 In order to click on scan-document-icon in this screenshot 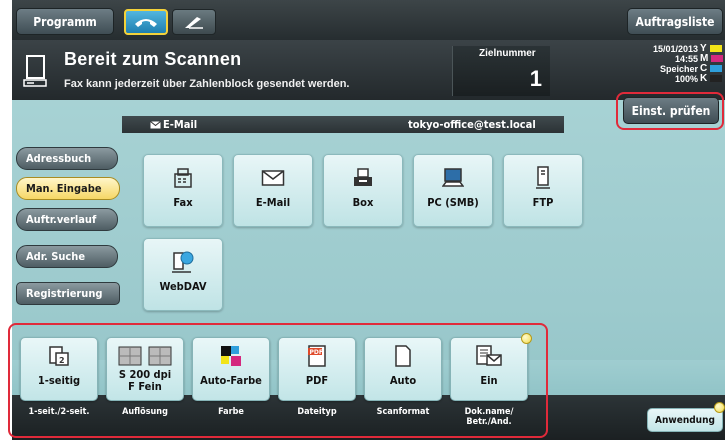, I will do `click(35, 71)`.